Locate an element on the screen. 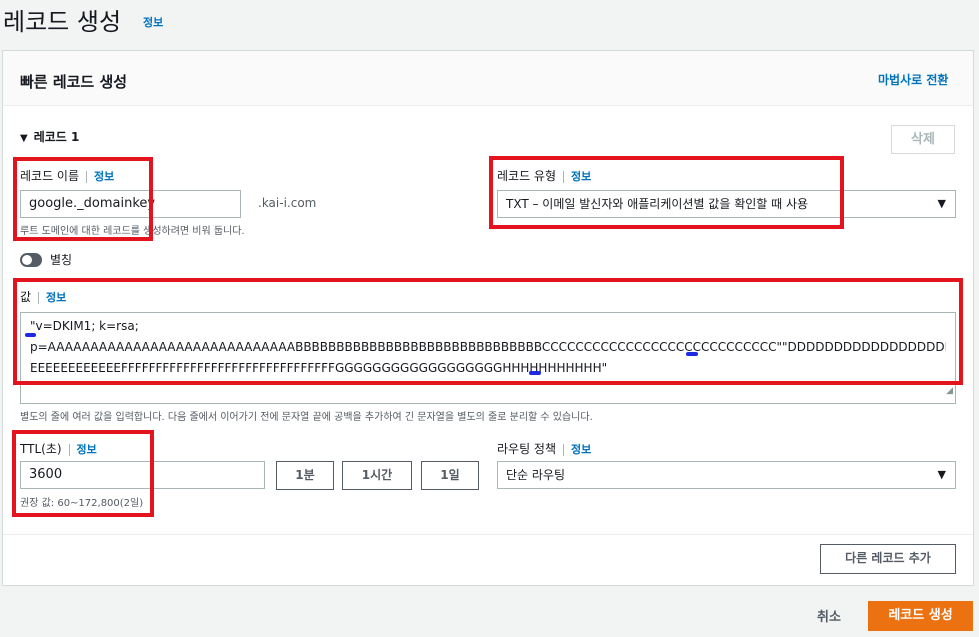 This screenshot has width=979, height=637. record-section-toggle: ▼ 레코드 1 is located at coordinates (49, 136).